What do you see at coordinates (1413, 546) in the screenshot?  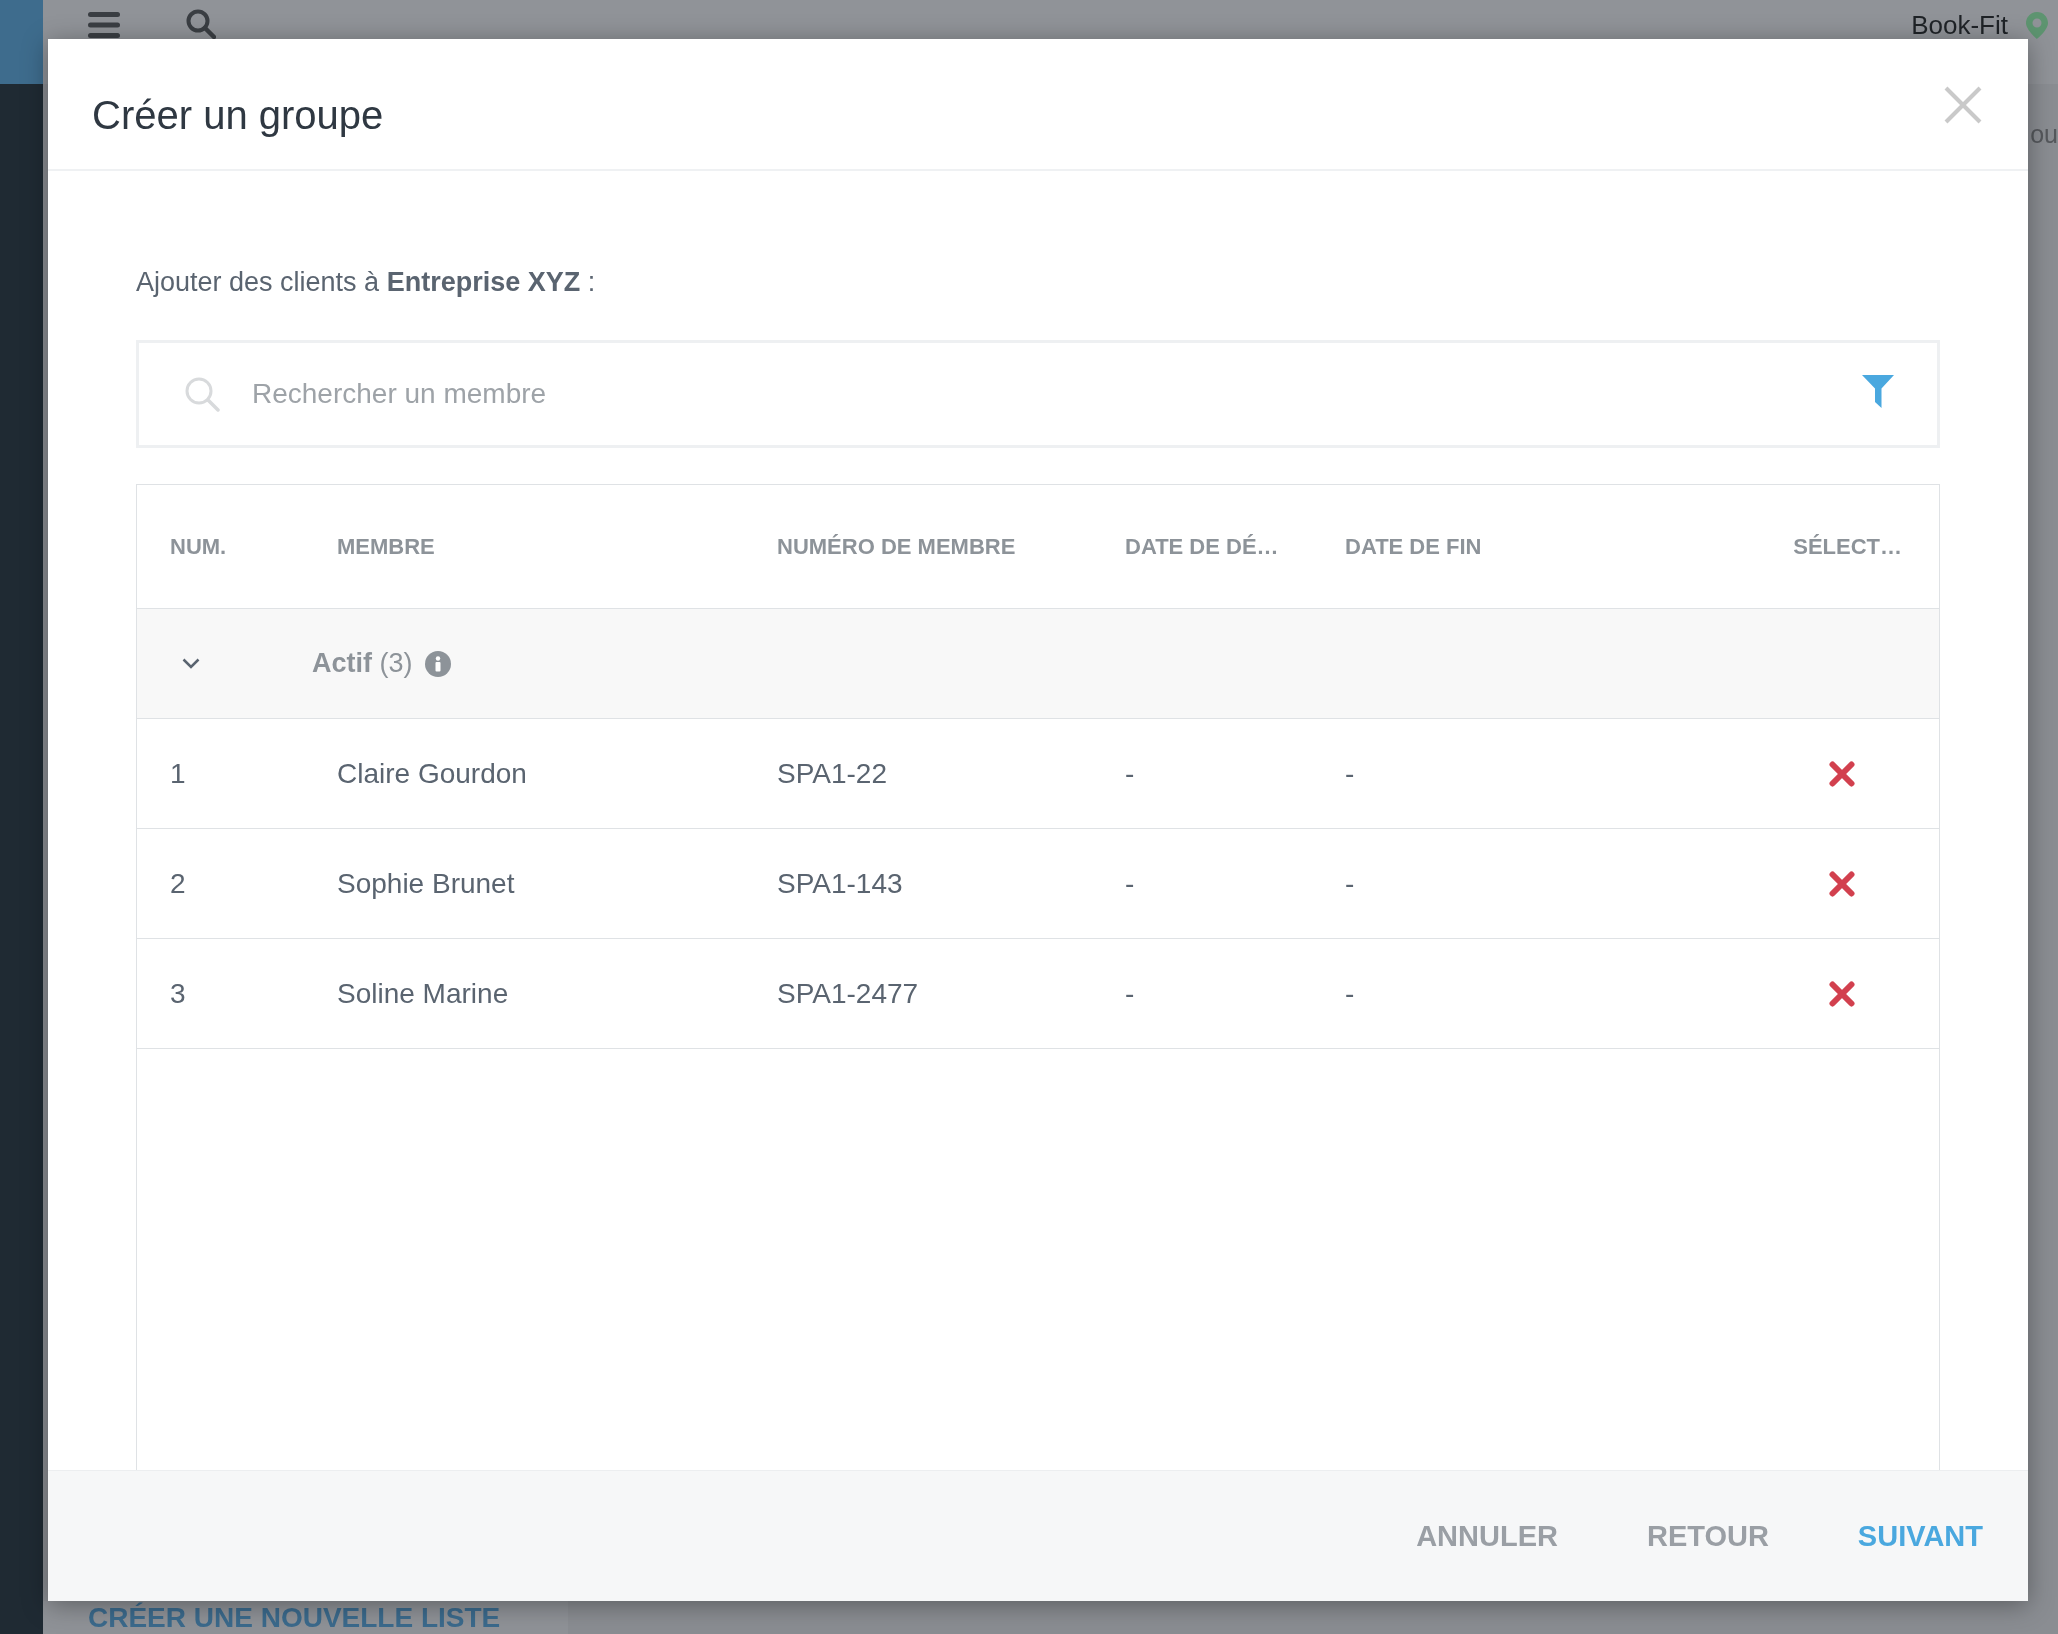 I see `column-header: DATE DE FIN` at bounding box center [1413, 546].